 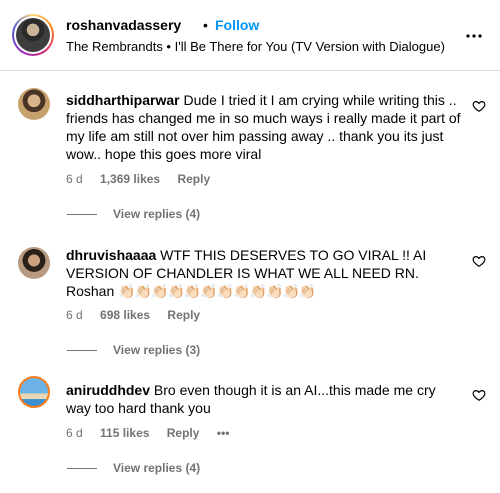 I want to click on author-username: roshanvadassery, so click(x=123, y=25).